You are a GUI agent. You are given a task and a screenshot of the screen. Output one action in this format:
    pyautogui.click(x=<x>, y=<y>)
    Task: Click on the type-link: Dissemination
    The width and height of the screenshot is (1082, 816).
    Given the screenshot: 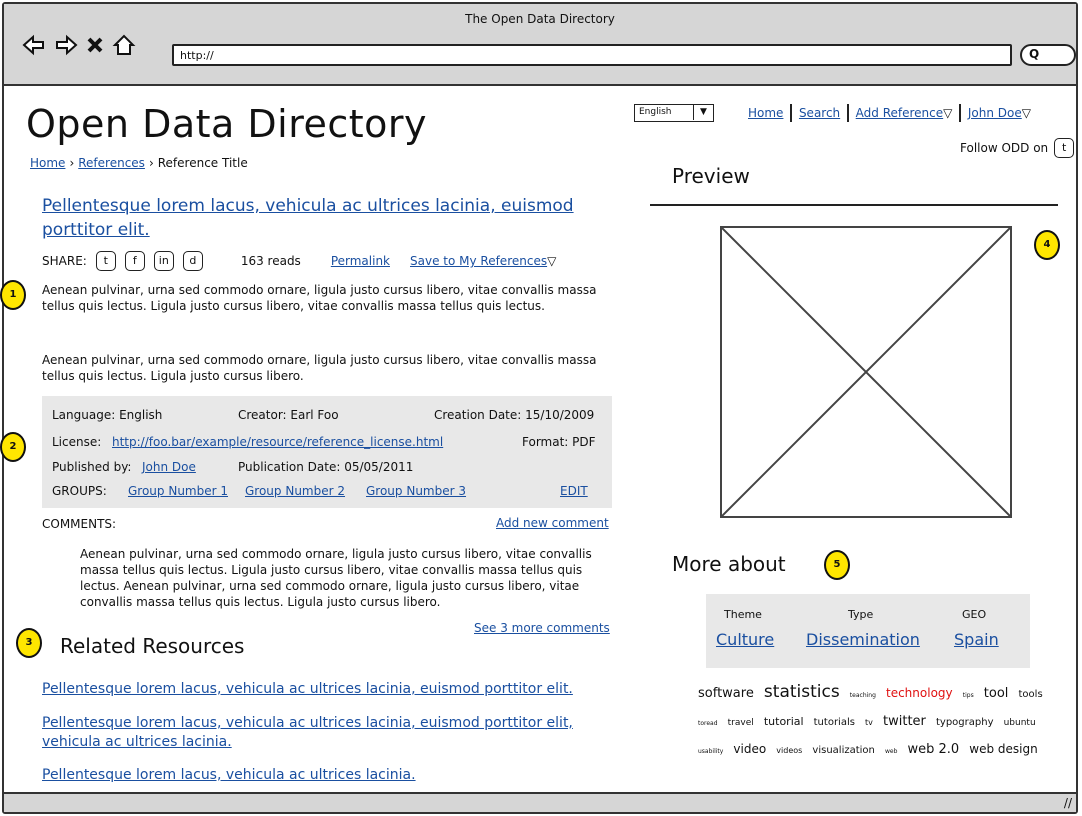 What is the action you would take?
    pyautogui.click(x=863, y=639)
    